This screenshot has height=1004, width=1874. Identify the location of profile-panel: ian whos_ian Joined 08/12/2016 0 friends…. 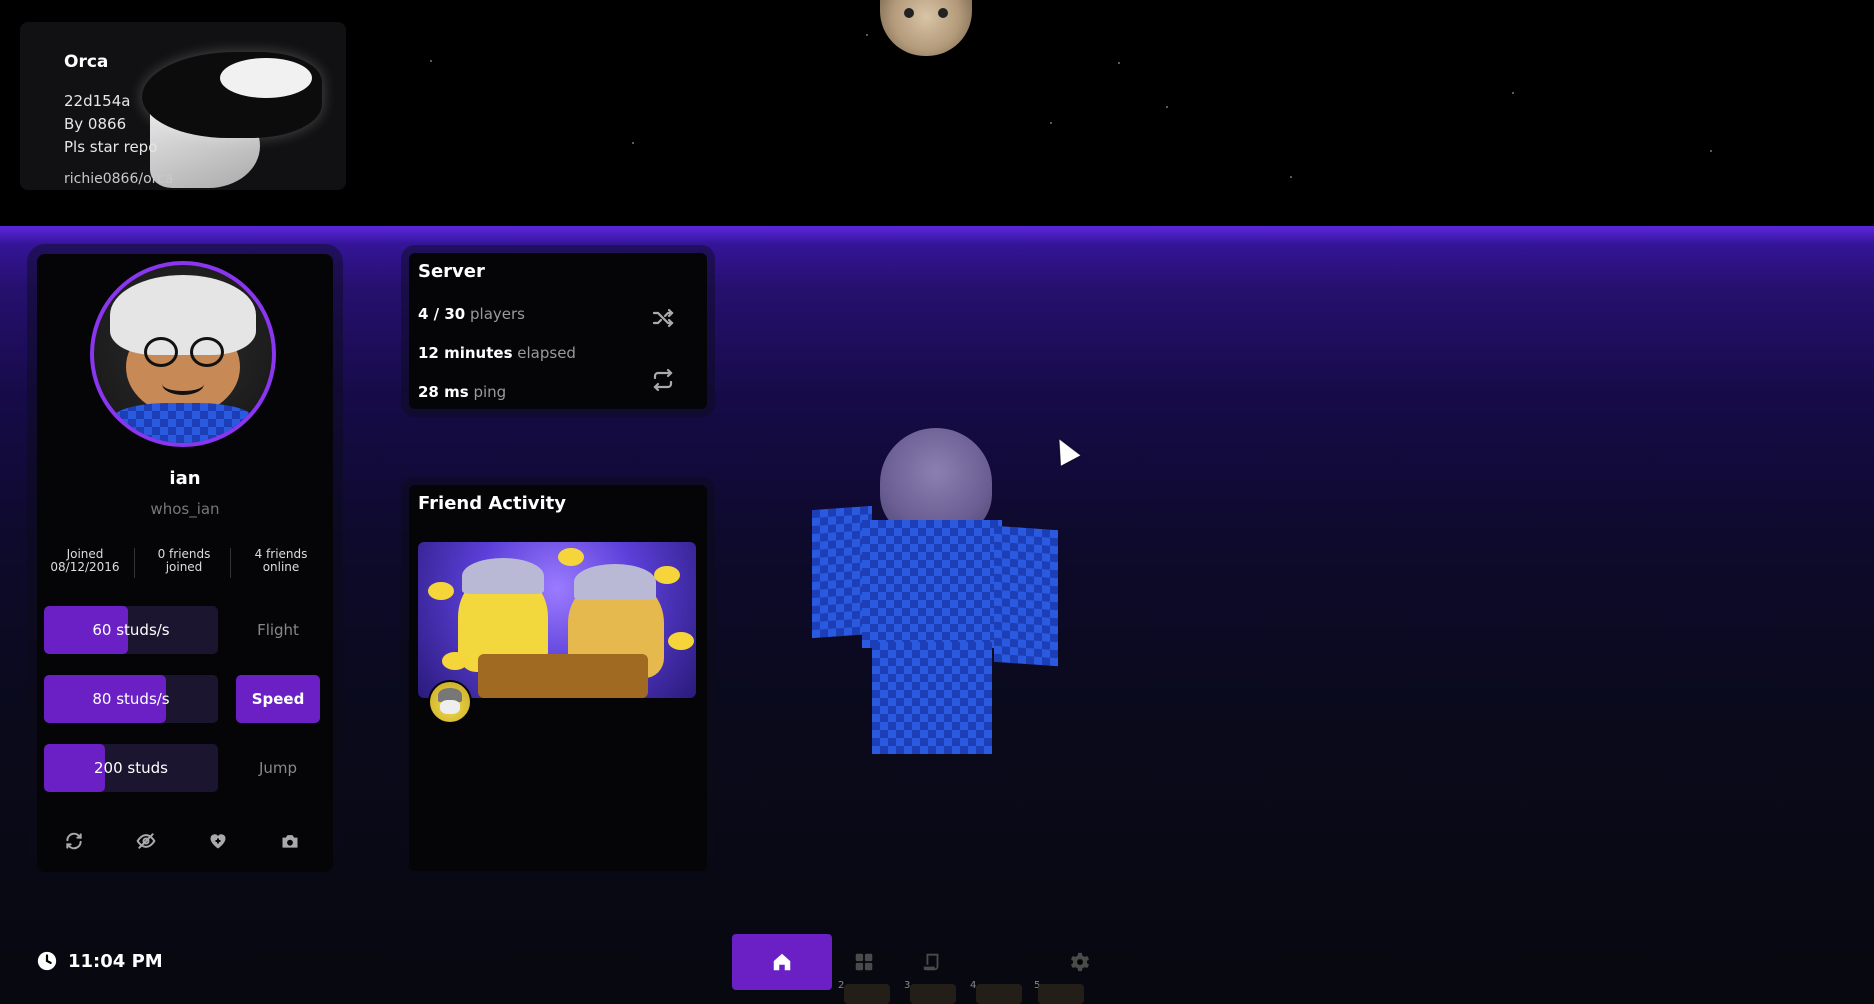
(185, 563).